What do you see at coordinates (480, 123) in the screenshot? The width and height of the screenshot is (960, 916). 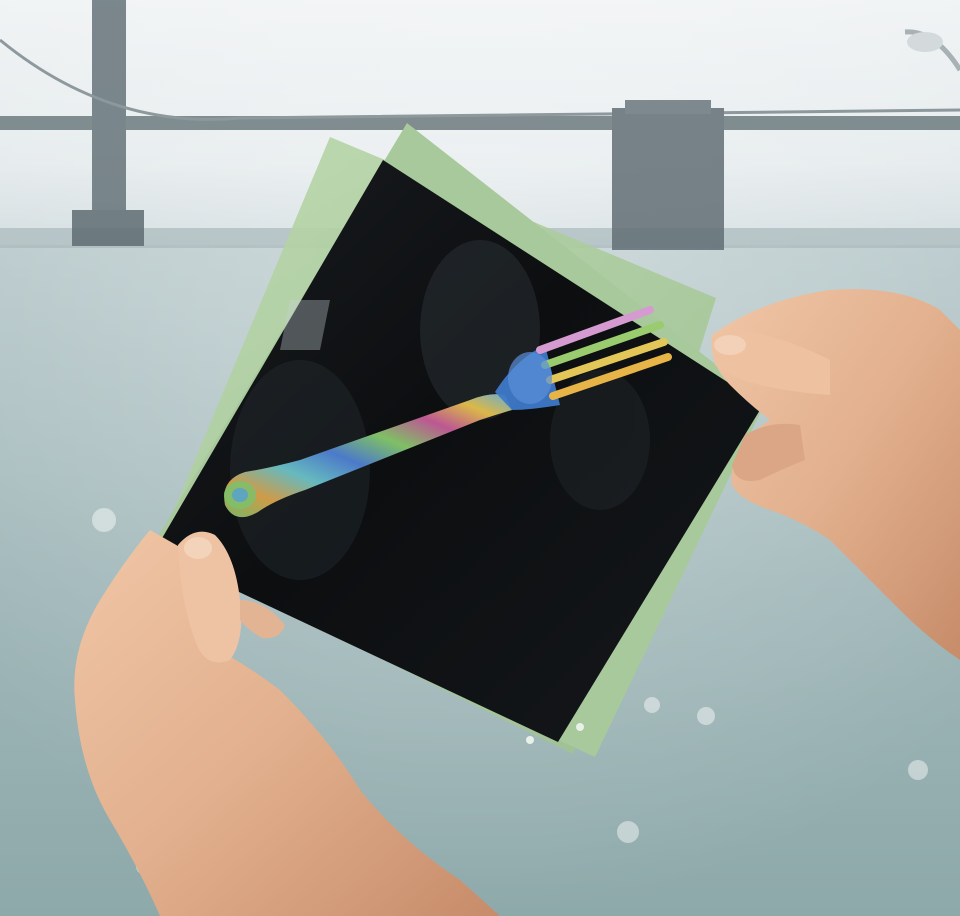 I see `bridge-deck` at bounding box center [480, 123].